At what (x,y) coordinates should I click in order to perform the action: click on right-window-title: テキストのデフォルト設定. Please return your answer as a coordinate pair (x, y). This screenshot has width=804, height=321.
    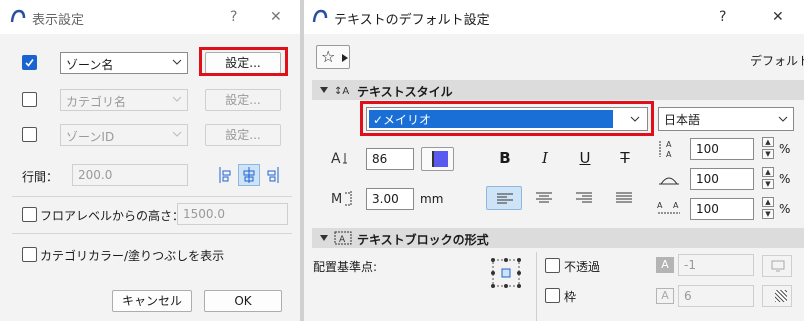
    Looking at the image, I should click on (412, 20).